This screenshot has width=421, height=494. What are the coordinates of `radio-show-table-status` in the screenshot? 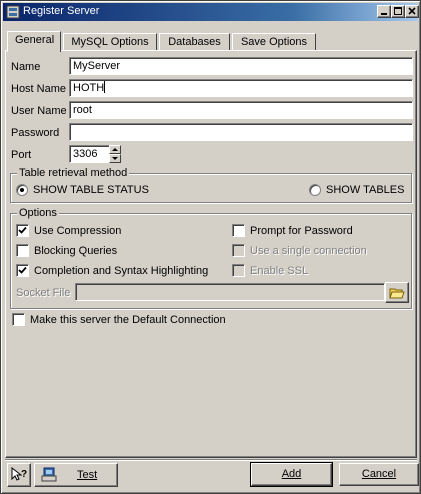 It's located at (22, 190).